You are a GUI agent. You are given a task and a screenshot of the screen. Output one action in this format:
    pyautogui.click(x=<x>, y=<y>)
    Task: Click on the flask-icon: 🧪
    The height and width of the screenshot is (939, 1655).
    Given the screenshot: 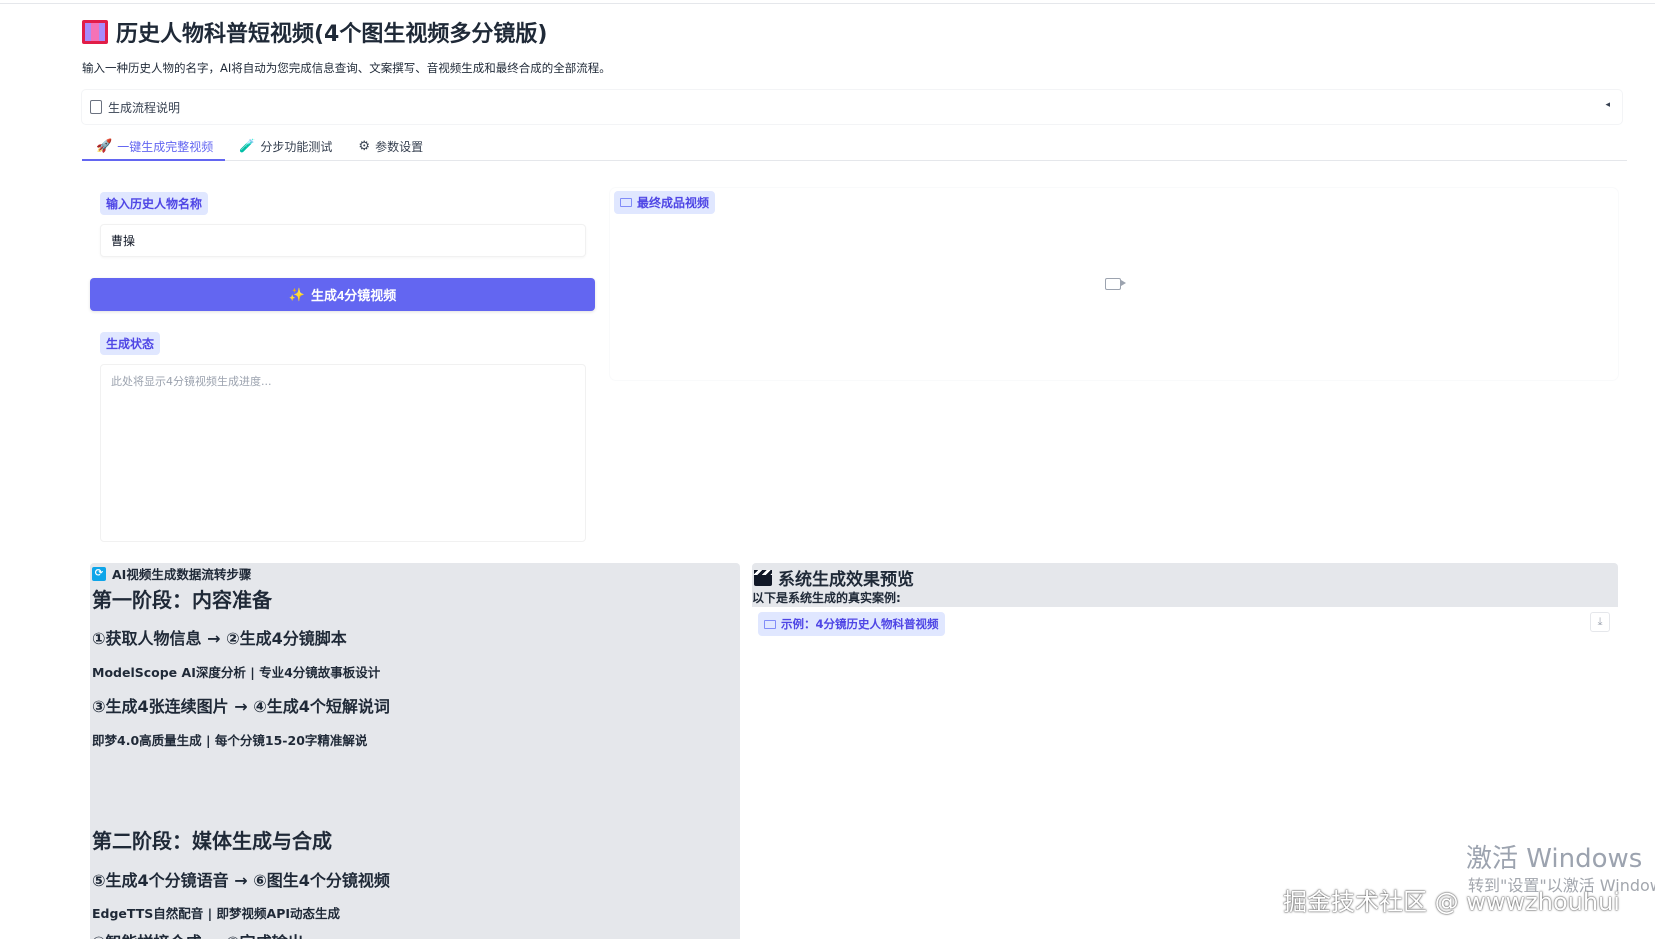 What is the action you would take?
    pyautogui.click(x=247, y=146)
    